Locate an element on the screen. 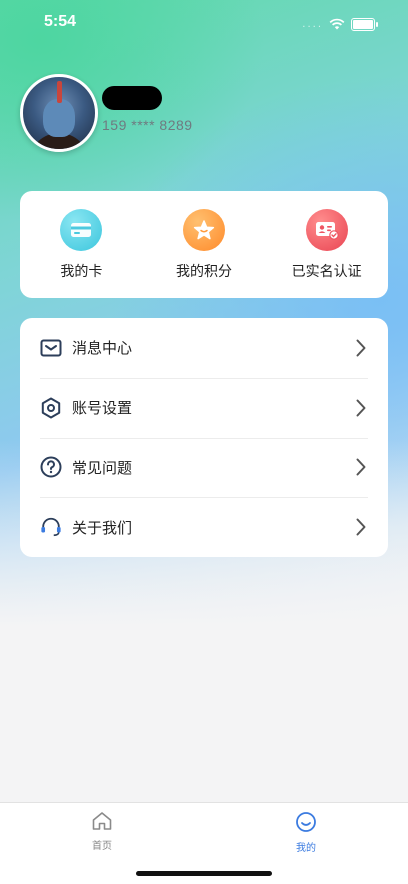  battery-nub is located at coordinates (377, 24).